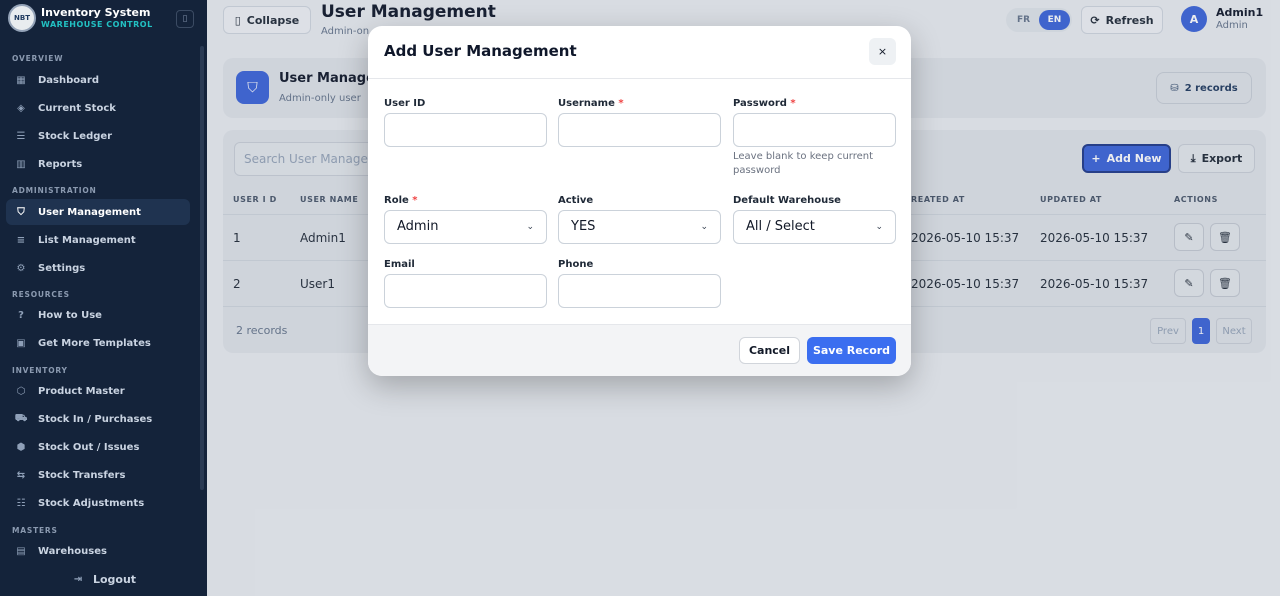  Describe the element at coordinates (82, 475) in the screenshot. I see `sidebar-item-label: Stock Transfers` at that location.